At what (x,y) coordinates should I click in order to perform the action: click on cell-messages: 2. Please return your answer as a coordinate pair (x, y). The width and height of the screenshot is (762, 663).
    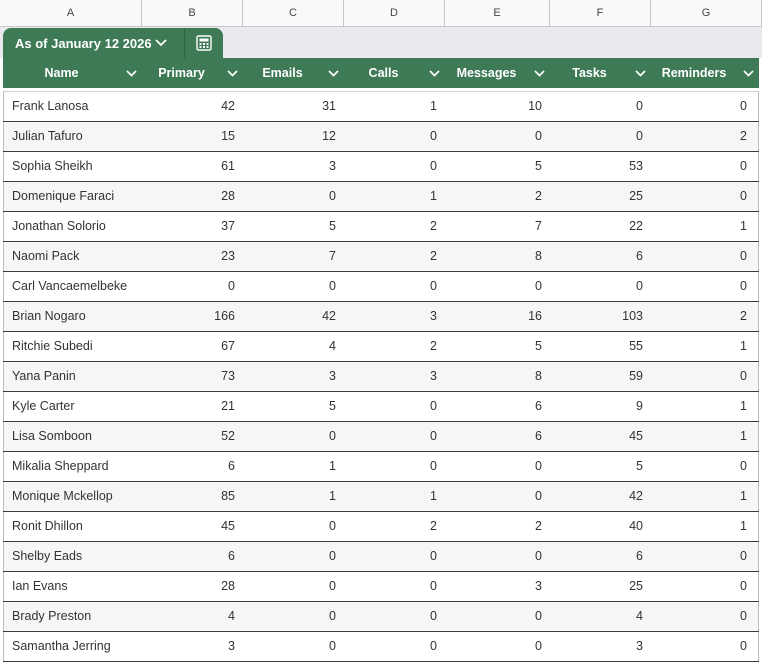
    Looking at the image, I should click on (497, 196).